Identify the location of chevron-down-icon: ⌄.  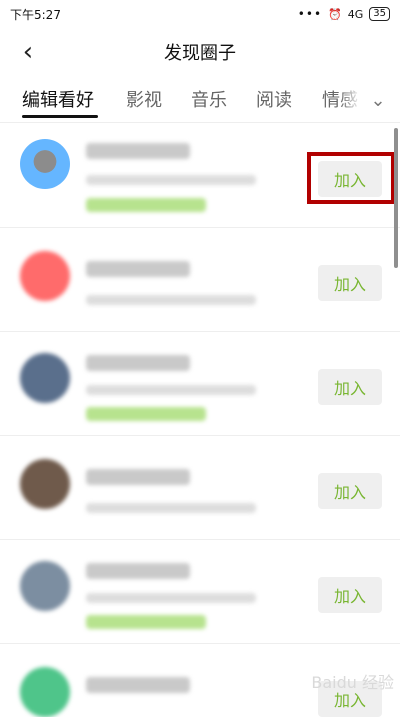
(378, 100).